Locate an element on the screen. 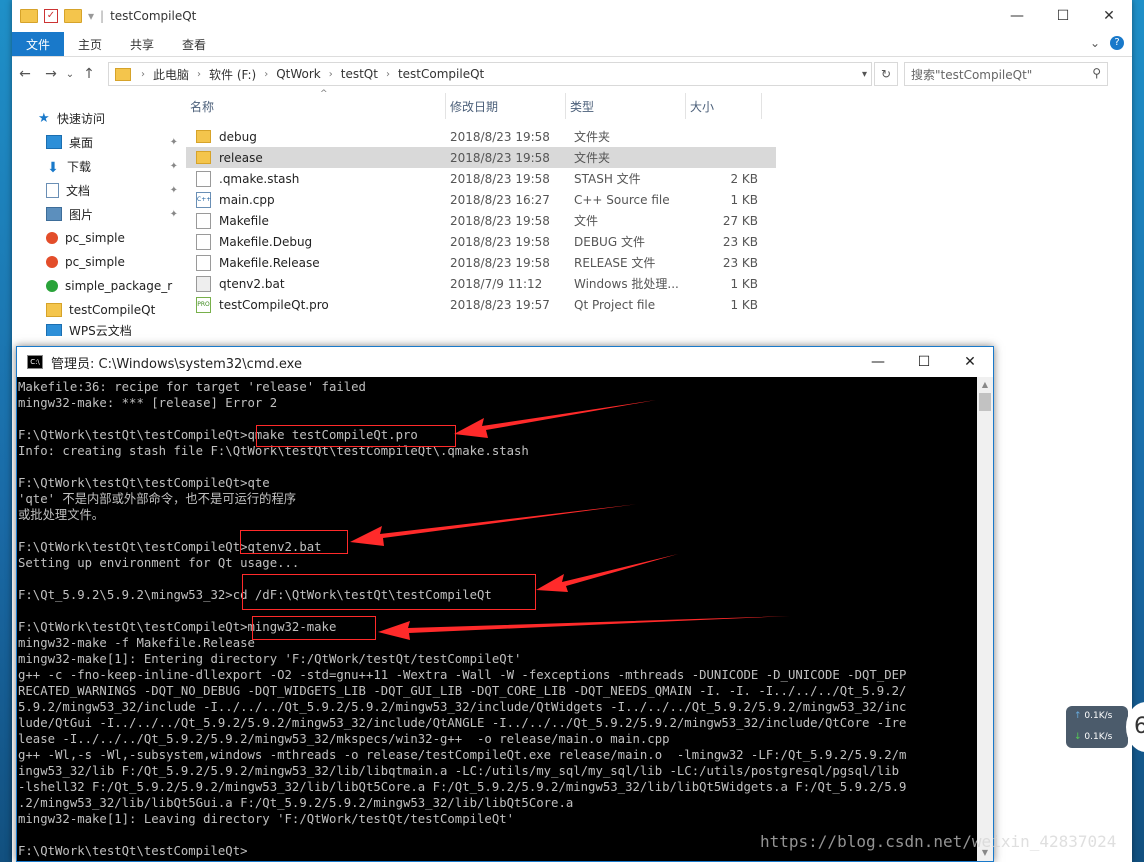  help-icon: ? is located at coordinates (1117, 43).